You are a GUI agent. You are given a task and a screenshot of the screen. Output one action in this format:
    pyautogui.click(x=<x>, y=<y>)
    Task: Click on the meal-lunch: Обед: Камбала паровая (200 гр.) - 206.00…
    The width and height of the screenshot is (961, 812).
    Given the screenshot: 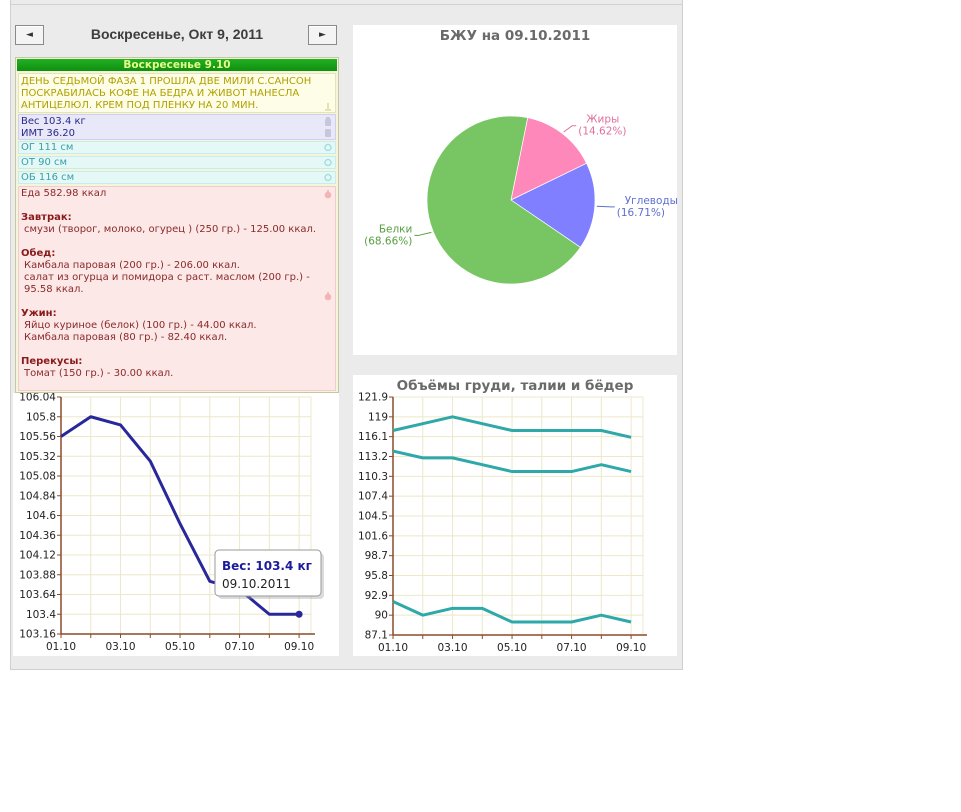 What is the action you would take?
    pyautogui.click(x=177, y=272)
    